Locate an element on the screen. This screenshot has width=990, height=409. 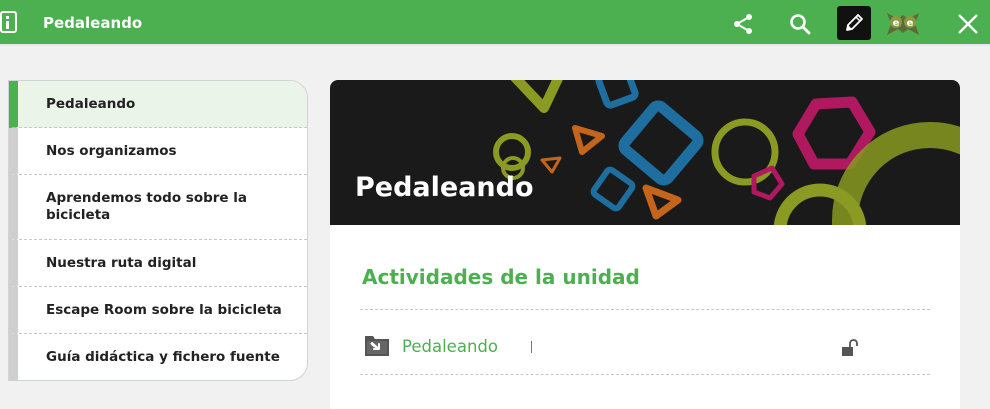
section-title: Actividades de la unidad is located at coordinates (501, 277).